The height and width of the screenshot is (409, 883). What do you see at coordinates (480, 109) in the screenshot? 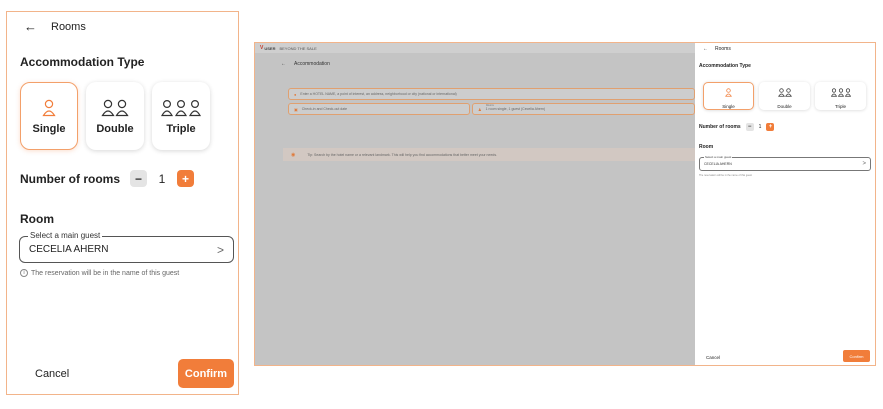
I see `person-icon: ♟` at bounding box center [480, 109].